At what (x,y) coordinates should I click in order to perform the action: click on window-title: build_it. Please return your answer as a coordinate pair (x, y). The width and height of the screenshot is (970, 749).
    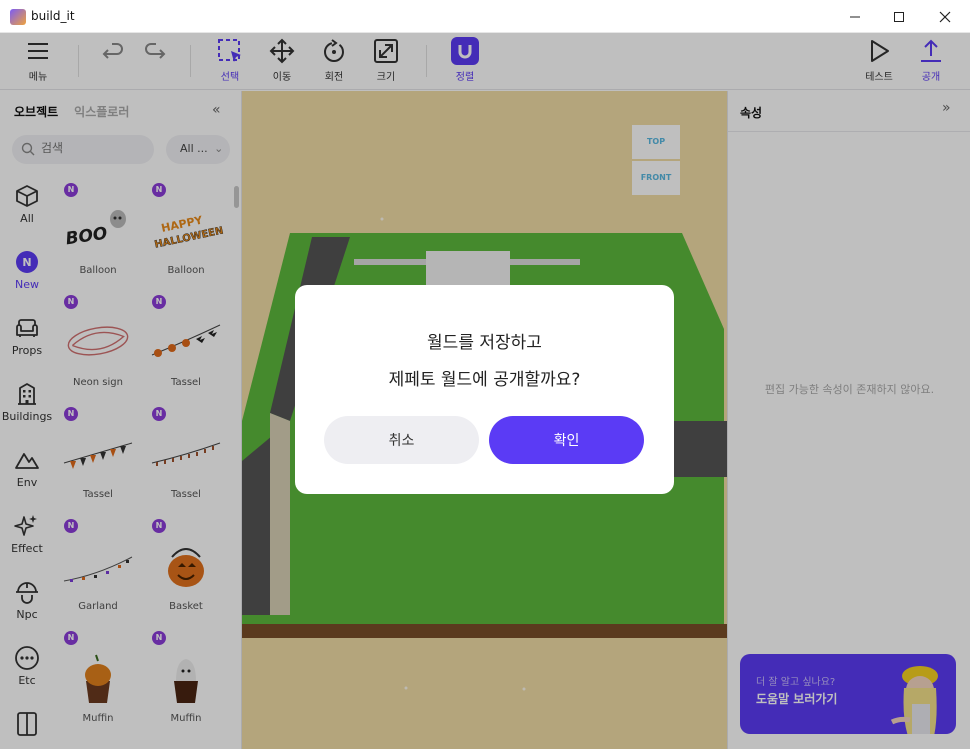
    Looking at the image, I should click on (53, 16).